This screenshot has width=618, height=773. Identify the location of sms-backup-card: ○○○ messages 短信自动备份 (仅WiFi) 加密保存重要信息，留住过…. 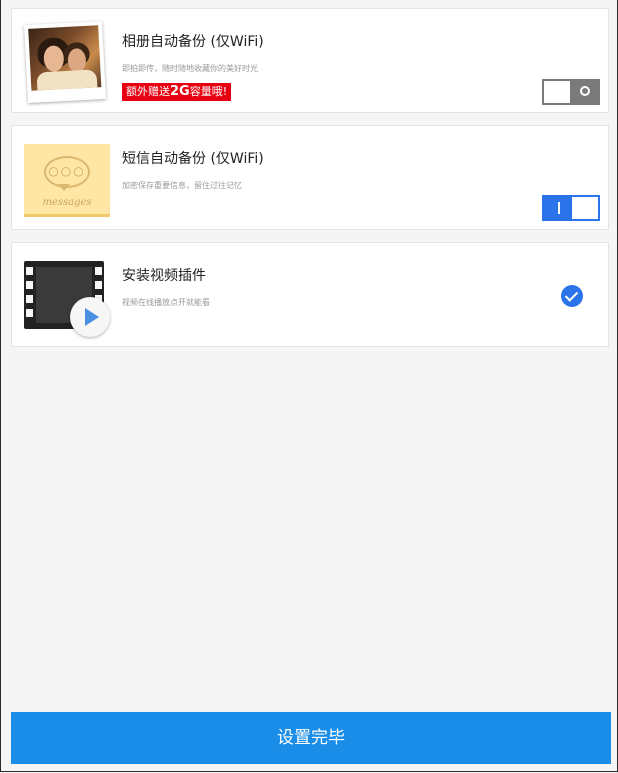
(310, 177).